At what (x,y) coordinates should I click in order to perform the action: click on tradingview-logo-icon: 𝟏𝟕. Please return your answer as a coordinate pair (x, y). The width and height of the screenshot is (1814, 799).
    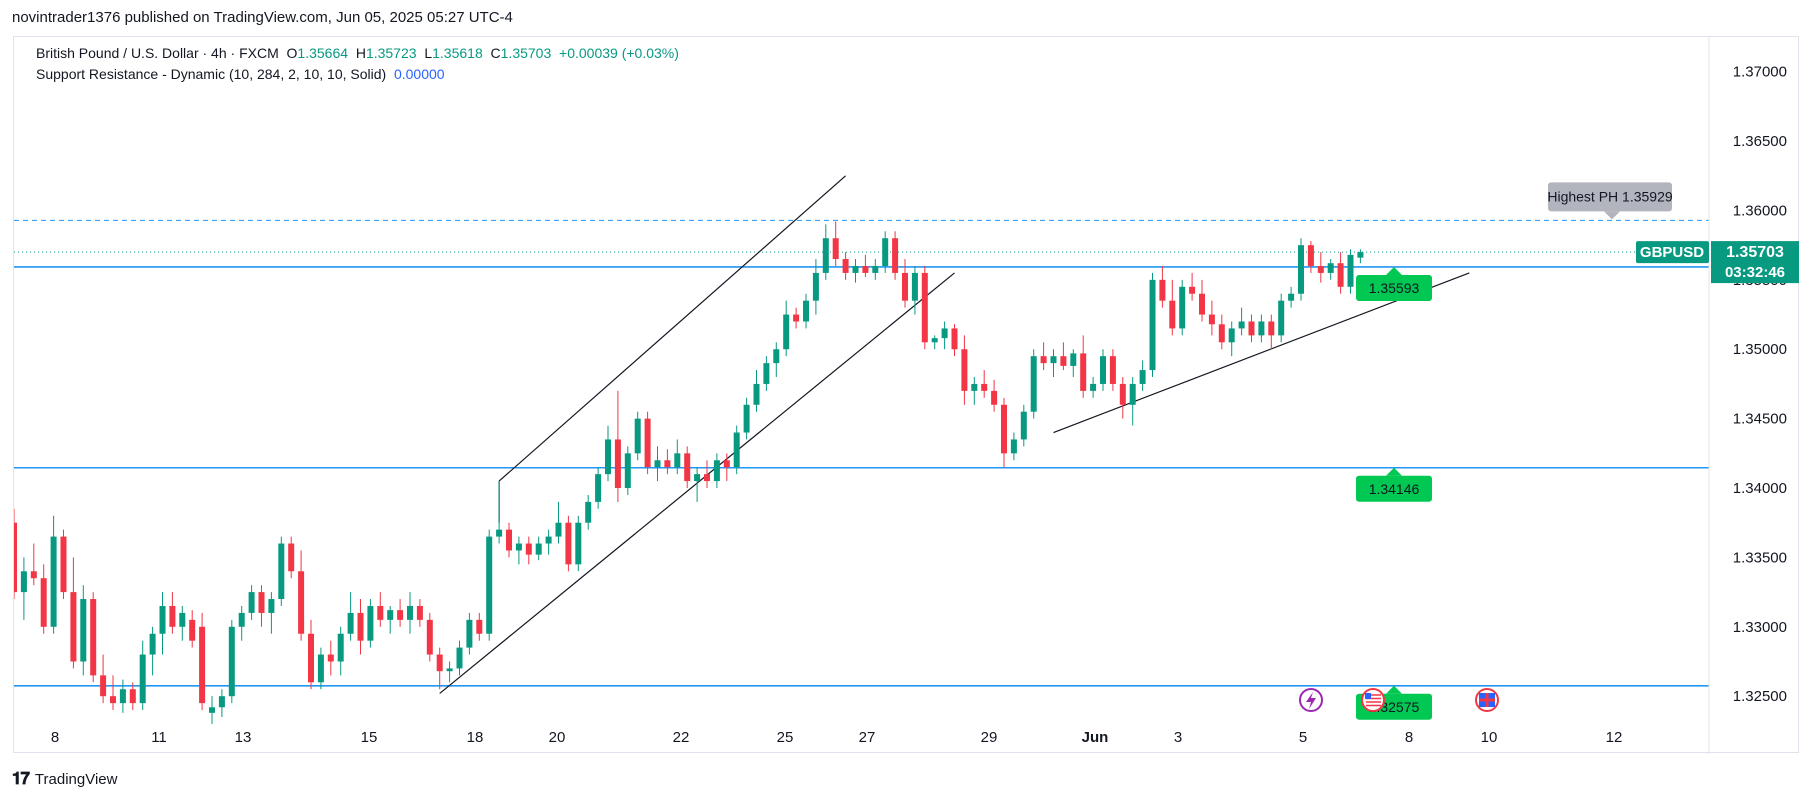
    Looking at the image, I should click on (21, 778).